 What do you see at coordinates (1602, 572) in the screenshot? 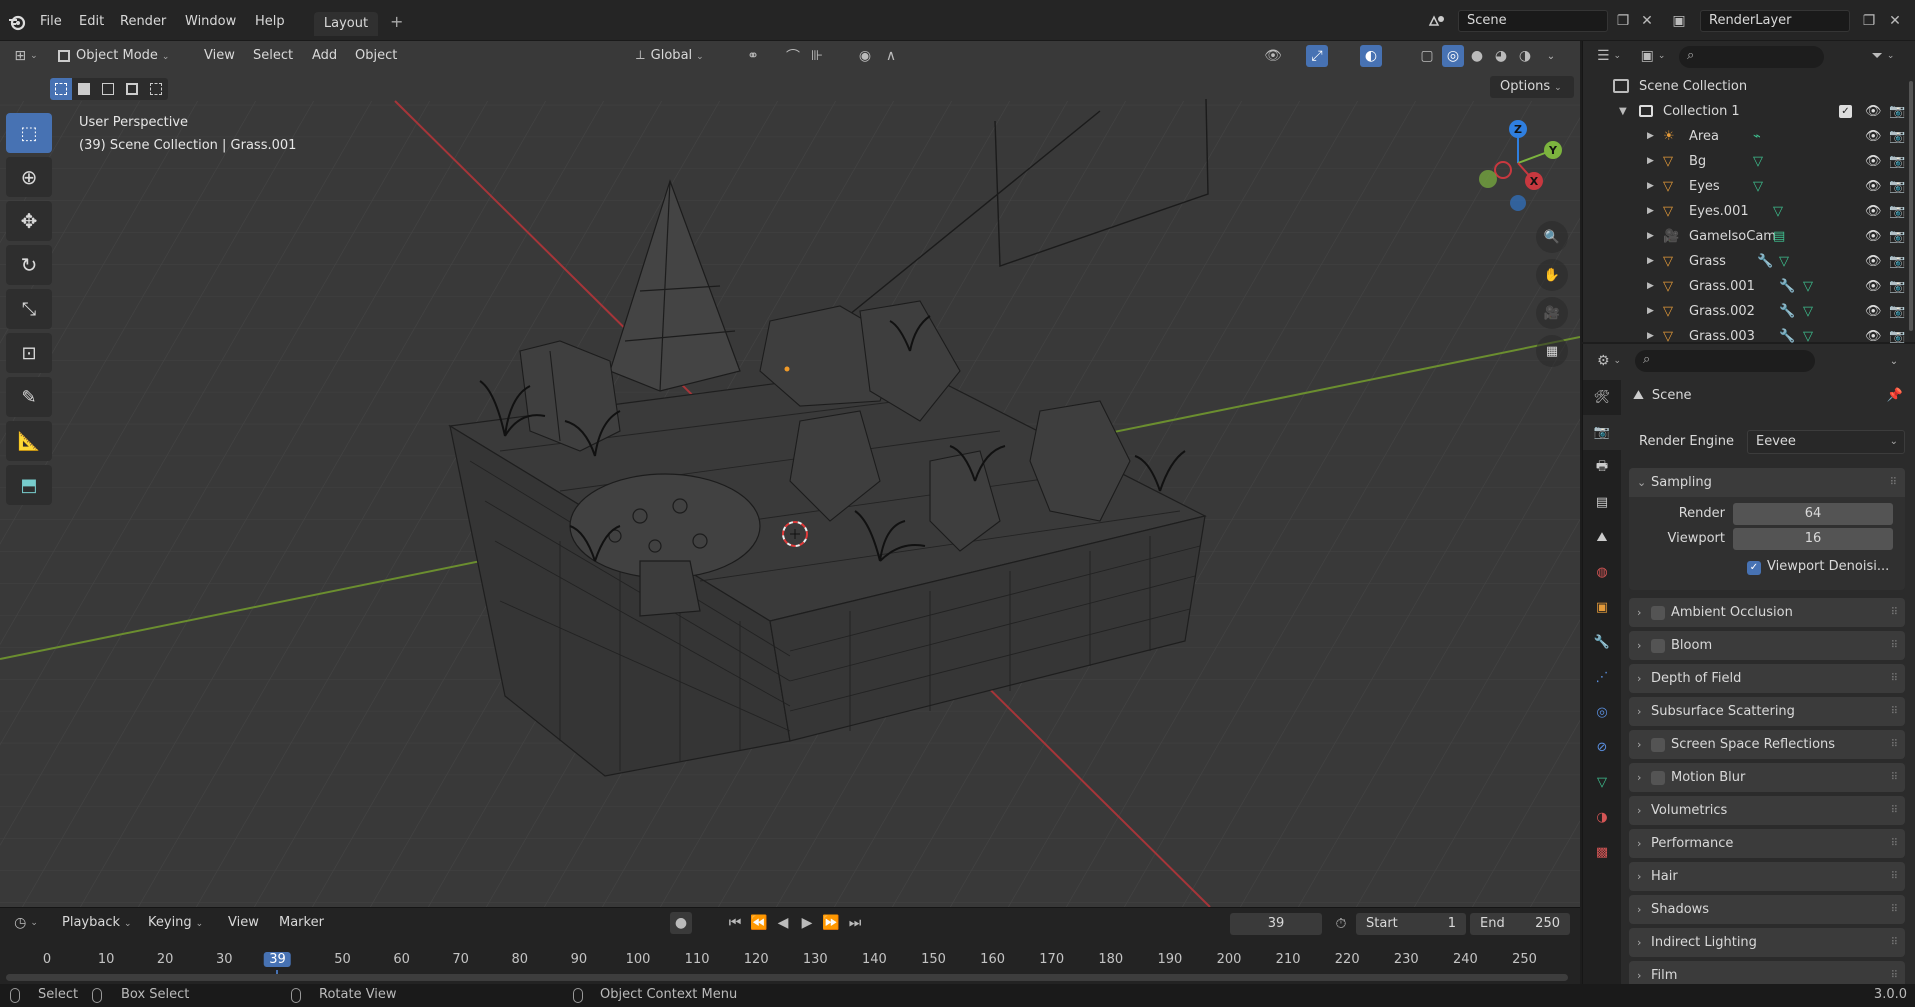
I see `tab-world: ◍` at bounding box center [1602, 572].